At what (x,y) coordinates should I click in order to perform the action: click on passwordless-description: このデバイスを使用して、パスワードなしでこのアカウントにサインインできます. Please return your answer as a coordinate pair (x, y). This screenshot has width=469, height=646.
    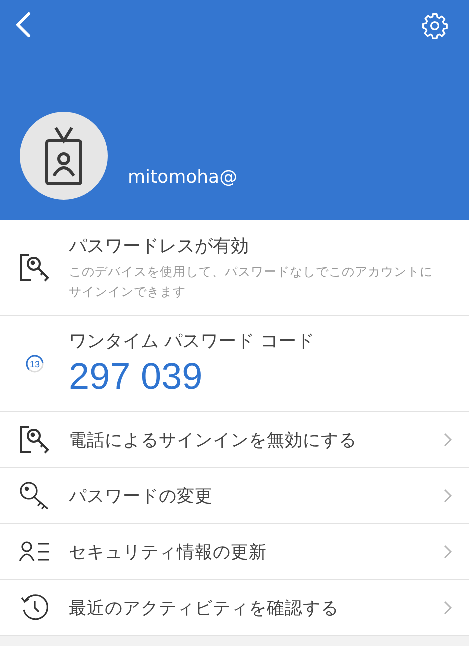
    Looking at the image, I should click on (251, 281).